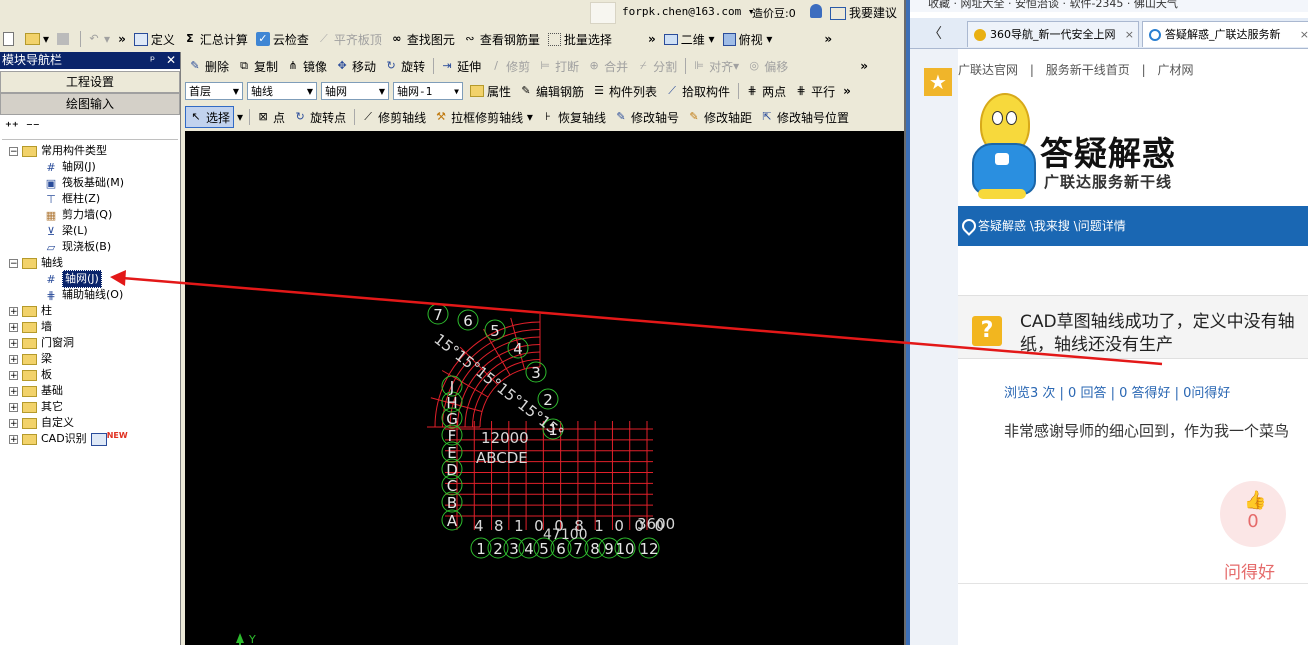  Describe the element at coordinates (171, 60) in the screenshot. I see `close-icon: ✕` at that location.